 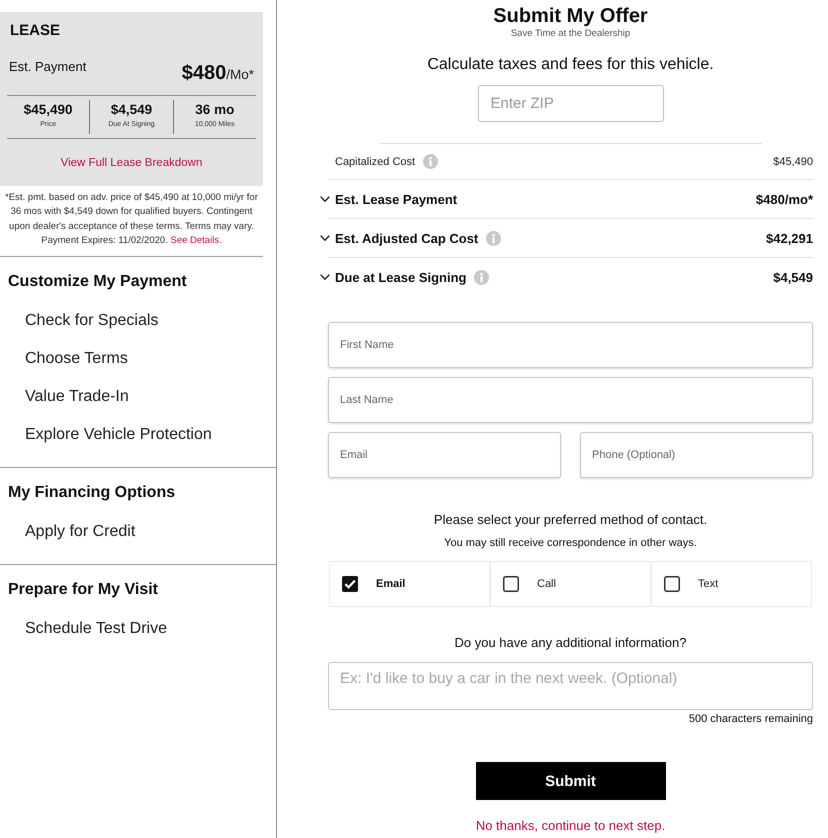 What do you see at coordinates (97, 282) in the screenshot?
I see `section-heading: Customize My Payment` at bounding box center [97, 282].